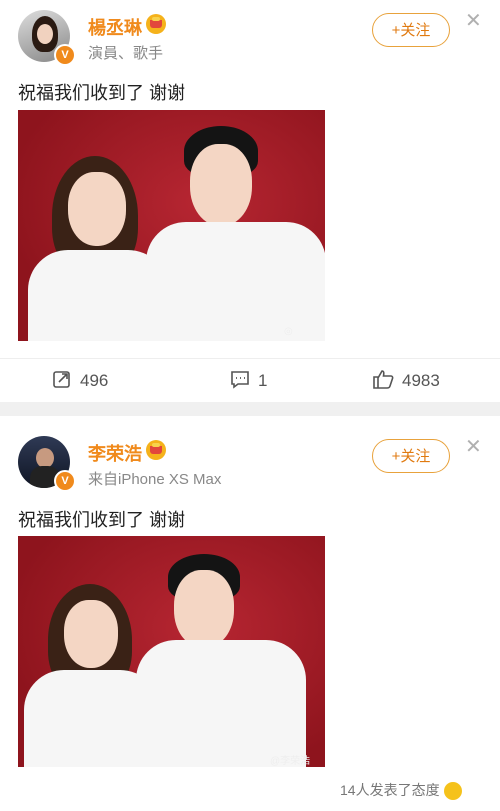 The width and height of the screenshot is (500, 811). I want to click on repost-button: 496, so click(80, 381).